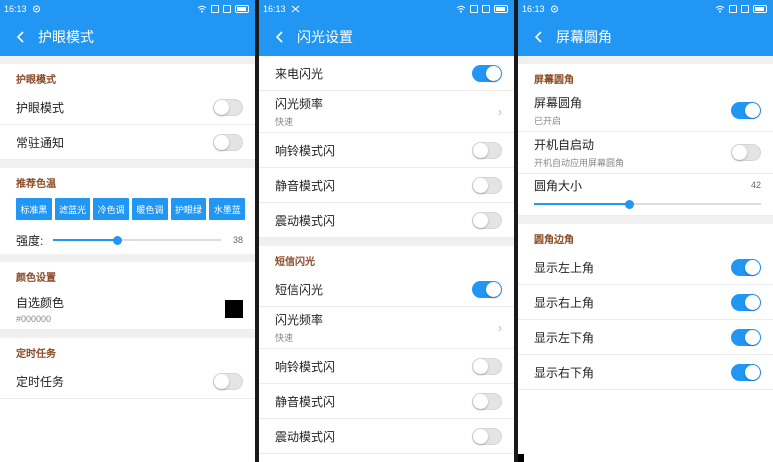  What do you see at coordinates (237, 240) in the screenshot?
I see `strength-value: 38` at bounding box center [237, 240].